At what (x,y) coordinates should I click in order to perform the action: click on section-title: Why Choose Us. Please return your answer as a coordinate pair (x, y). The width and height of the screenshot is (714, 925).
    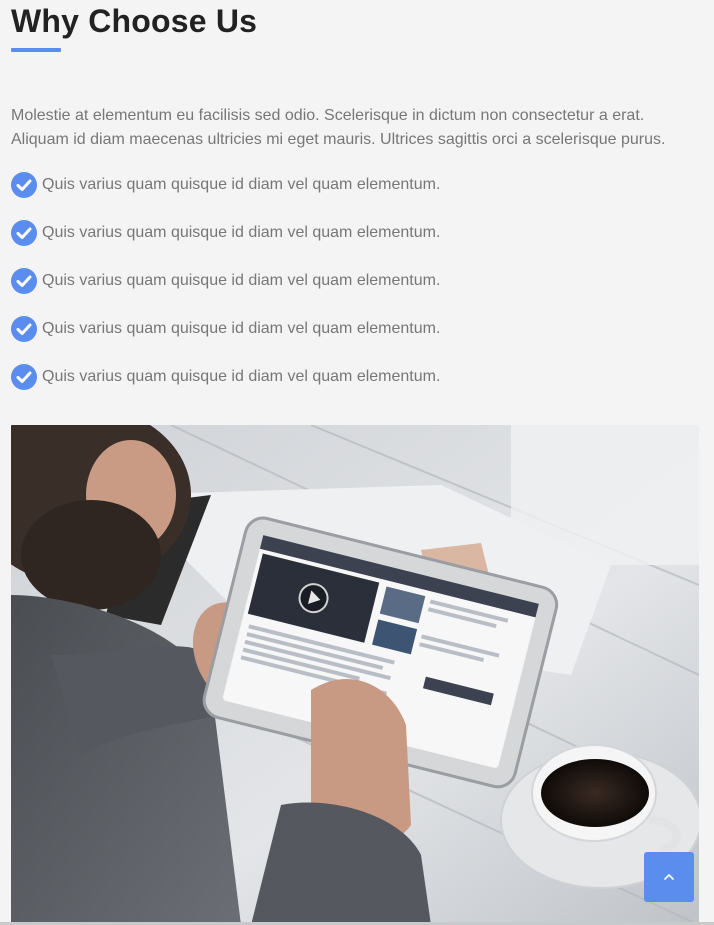
    Looking at the image, I should click on (134, 21).